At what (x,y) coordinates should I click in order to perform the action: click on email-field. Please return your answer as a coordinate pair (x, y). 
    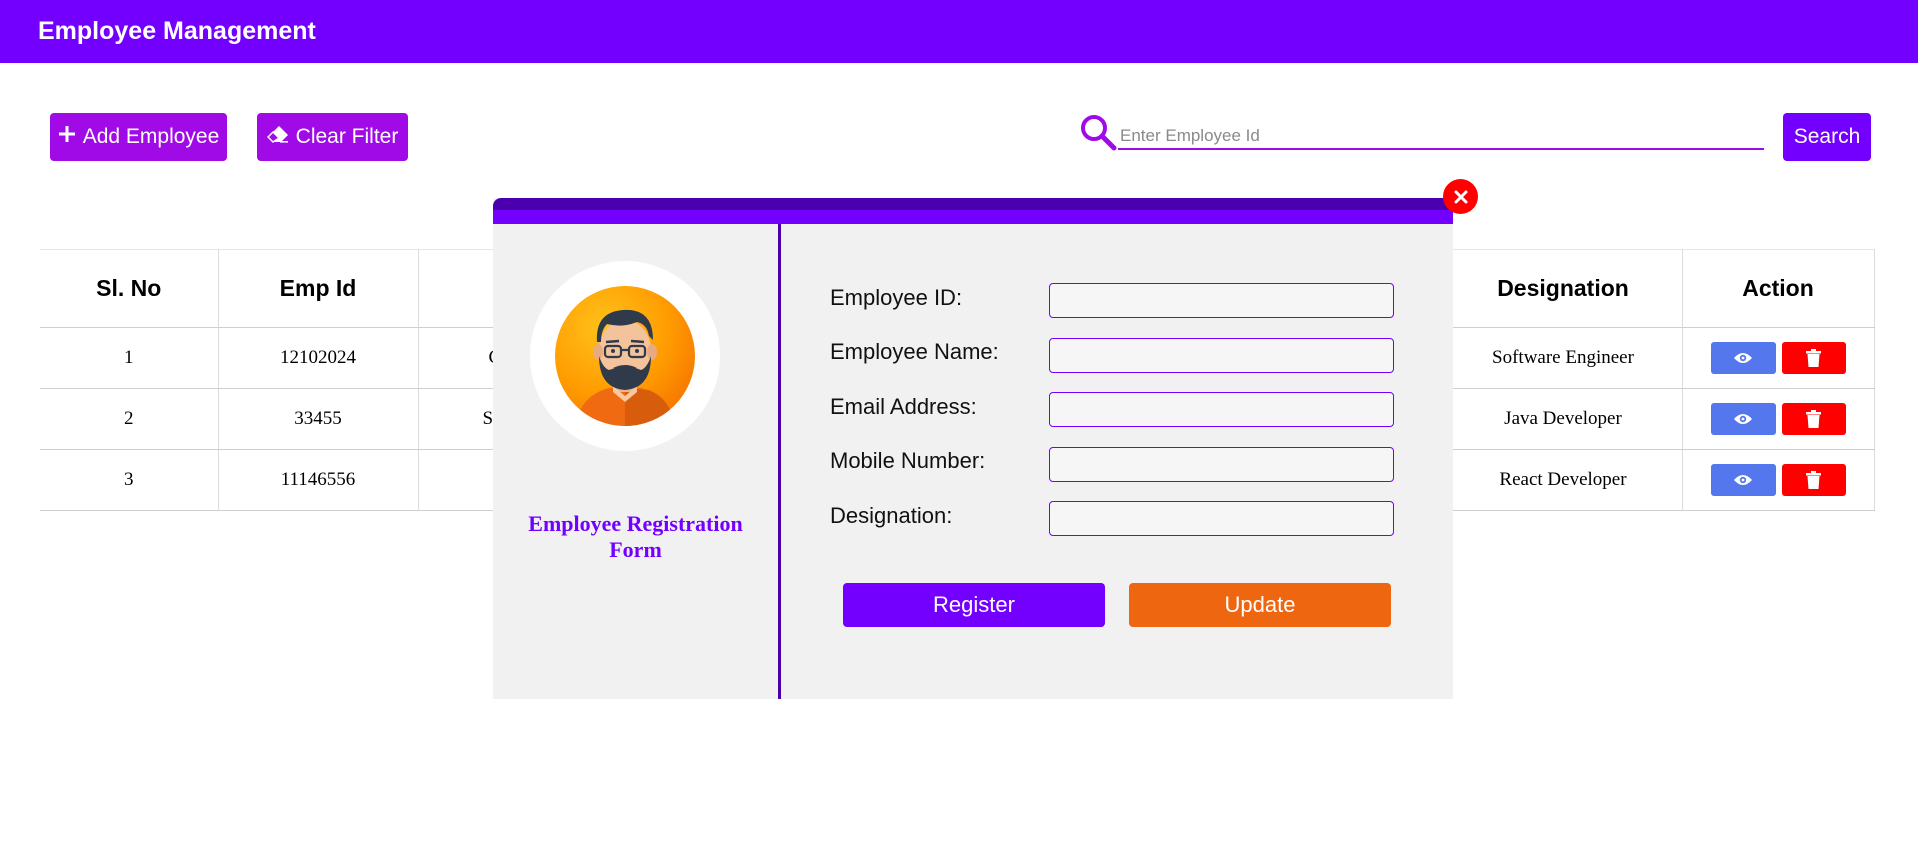
    Looking at the image, I should click on (1221, 409).